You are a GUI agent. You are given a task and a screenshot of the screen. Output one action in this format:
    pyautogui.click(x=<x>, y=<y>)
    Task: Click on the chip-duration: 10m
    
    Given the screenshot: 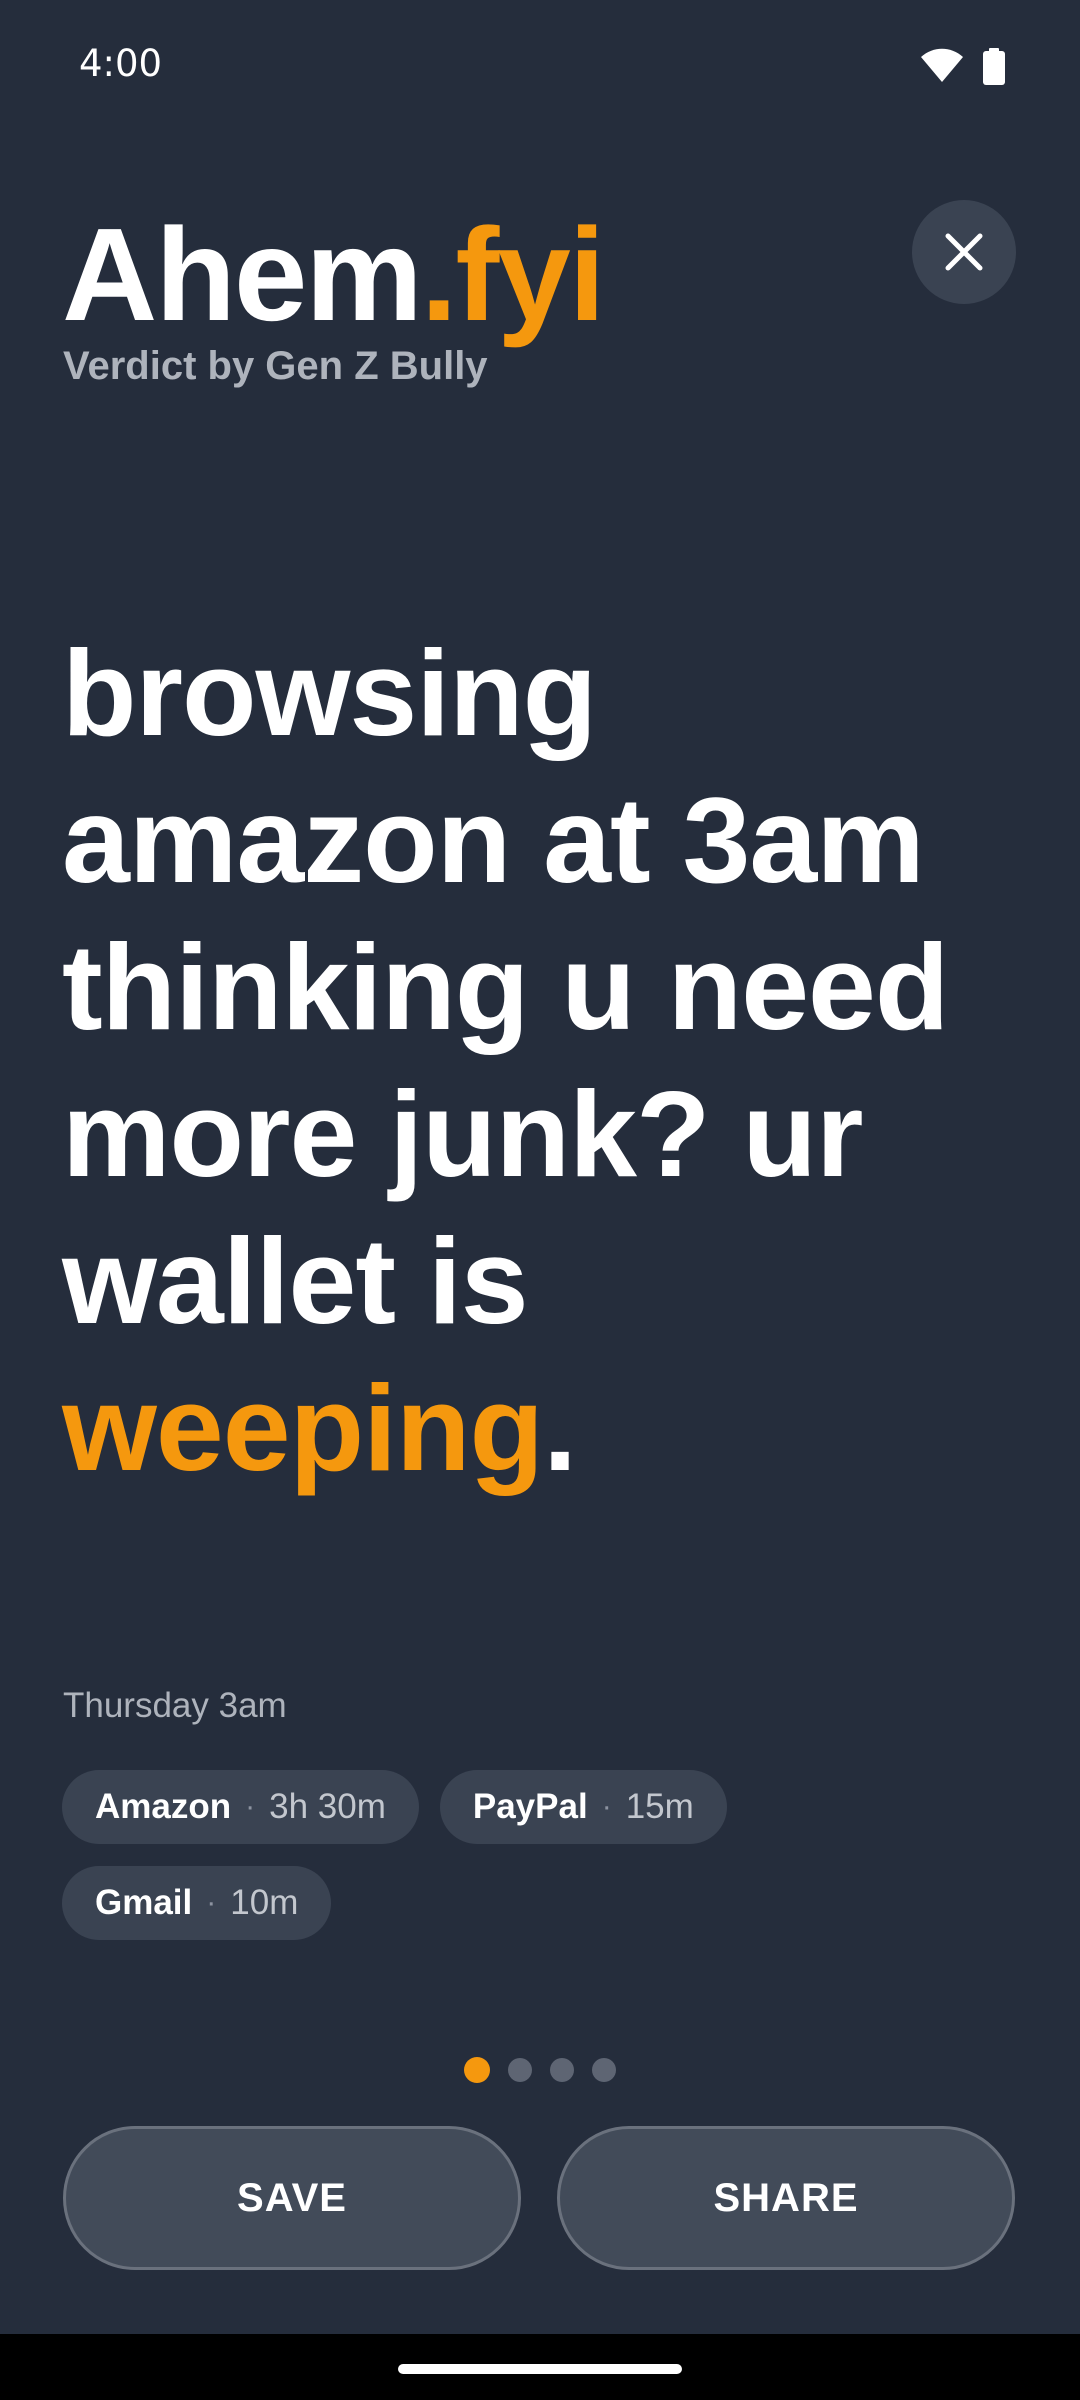 What is the action you would take?
    pyautogui.click(x=264, y=1902)
    